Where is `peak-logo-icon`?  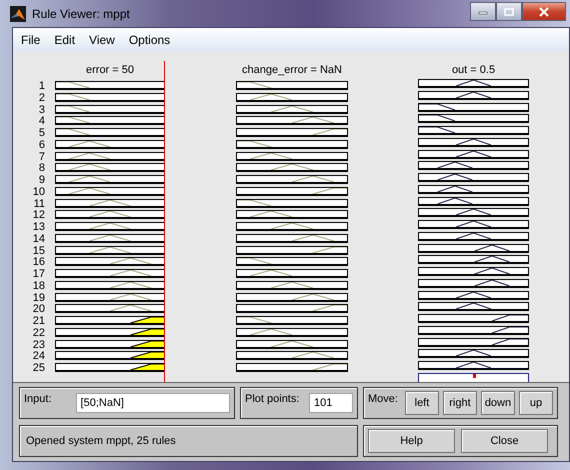
peak-logo-icon is located at coordinates (18, 14).